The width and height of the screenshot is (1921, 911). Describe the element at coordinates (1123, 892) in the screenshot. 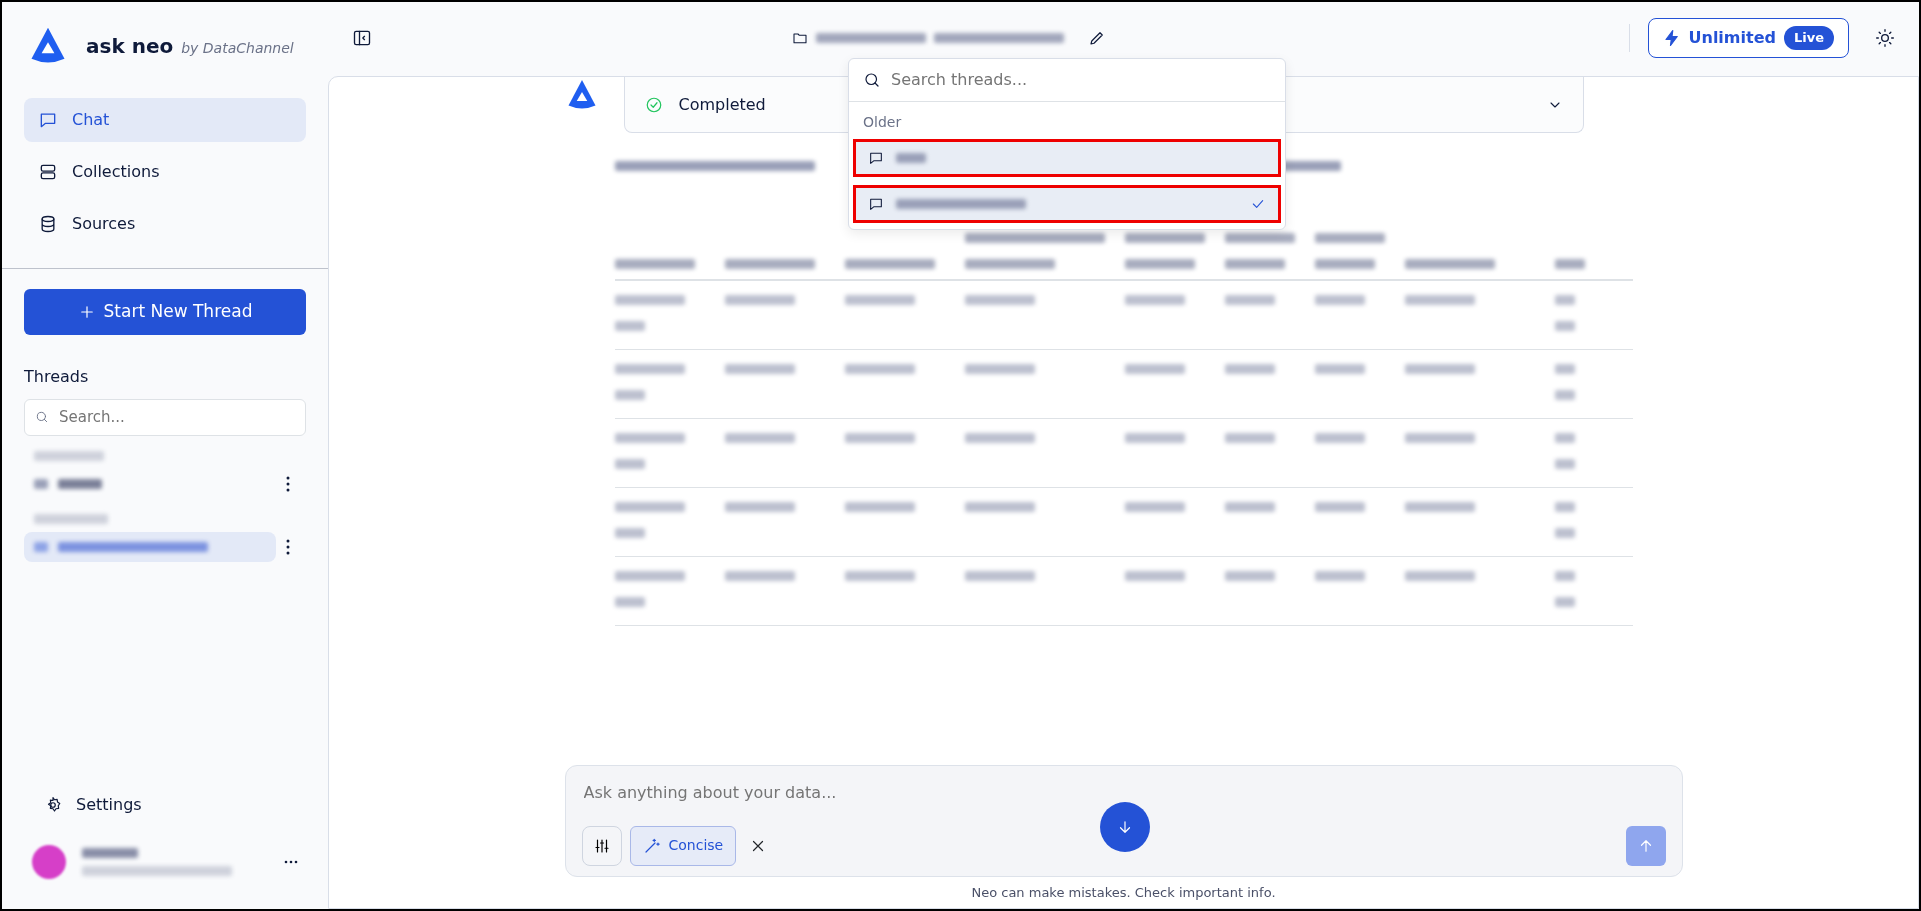

I see `disclaimer-text: Neo can make mistakes. Check important info.` at that location.